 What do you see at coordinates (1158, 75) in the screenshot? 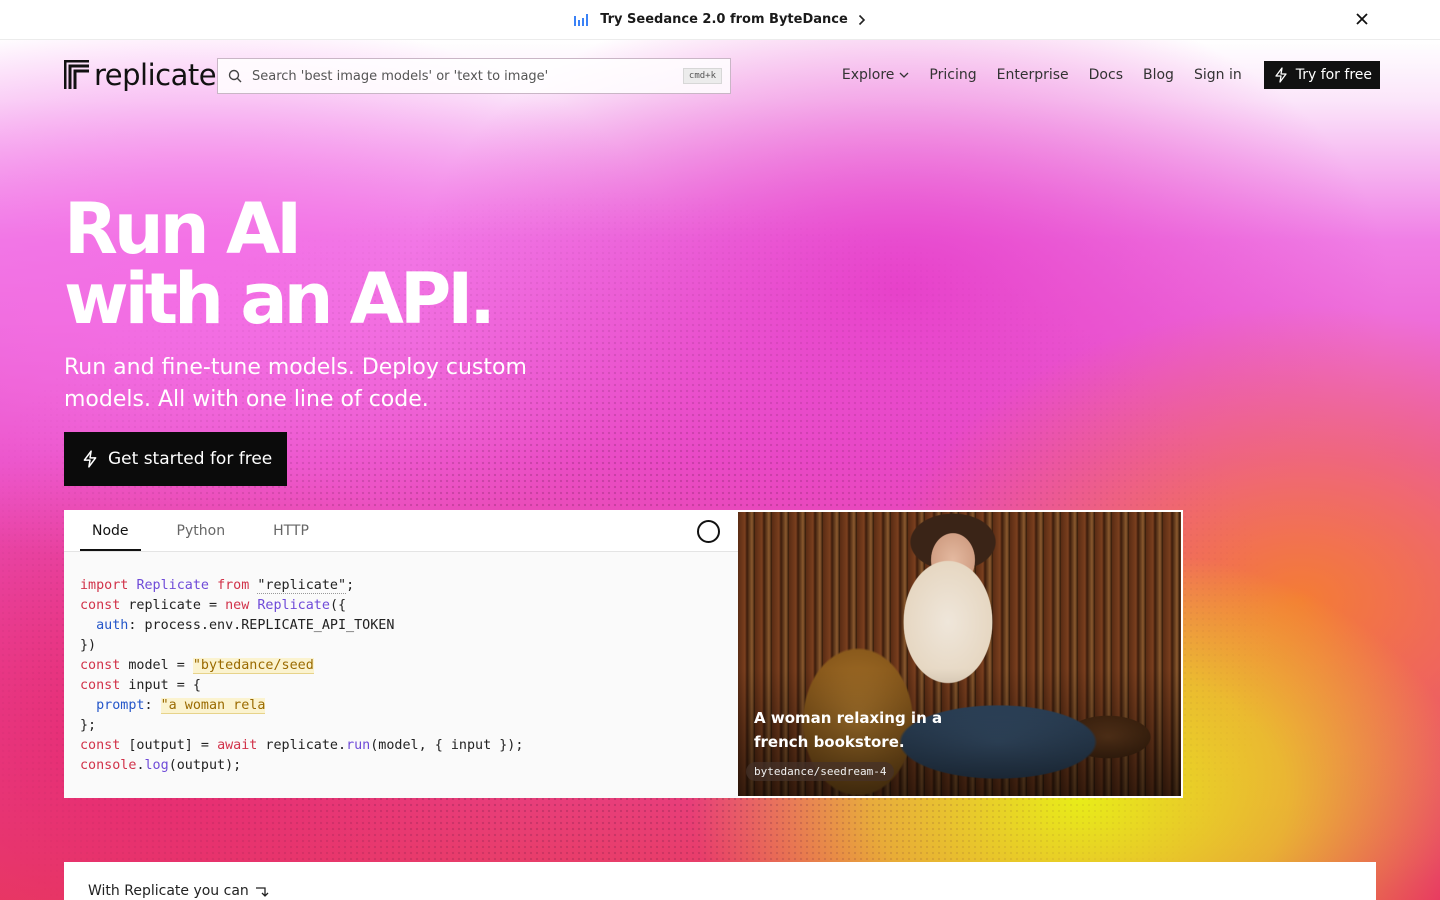
I see `nav-item-blog: Blog` at bounding box center [1158, 75].